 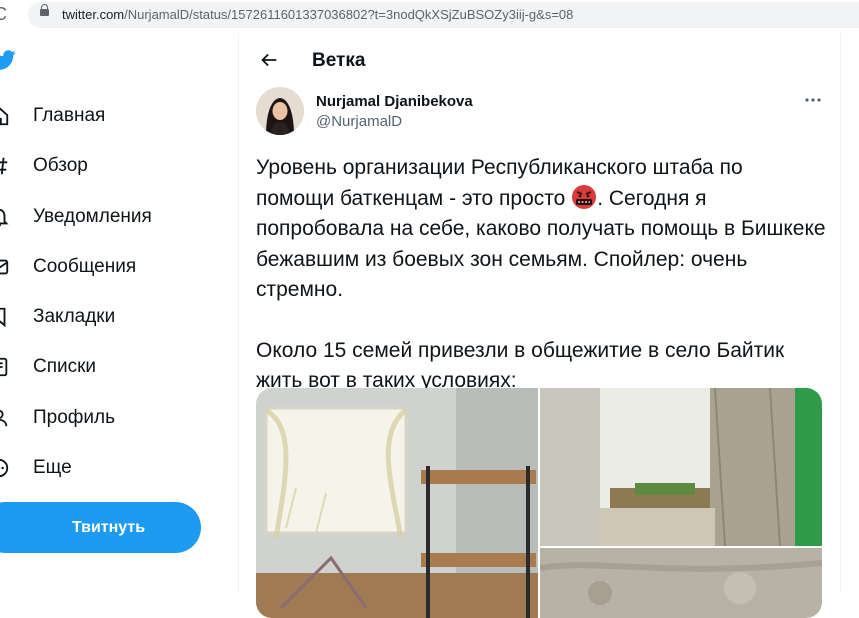 I want to click on sidebar-item-label: Обзор, so click(x=60, y=166).